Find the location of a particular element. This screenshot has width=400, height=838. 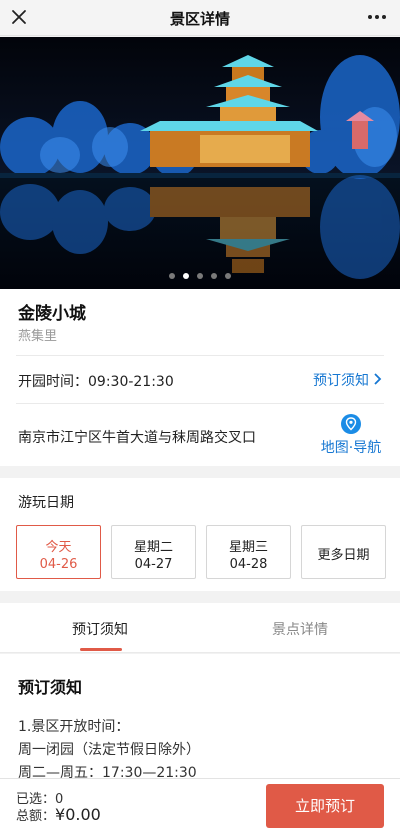

total-amount: 总额：¥0.00 is located at coordinates (58, 814).